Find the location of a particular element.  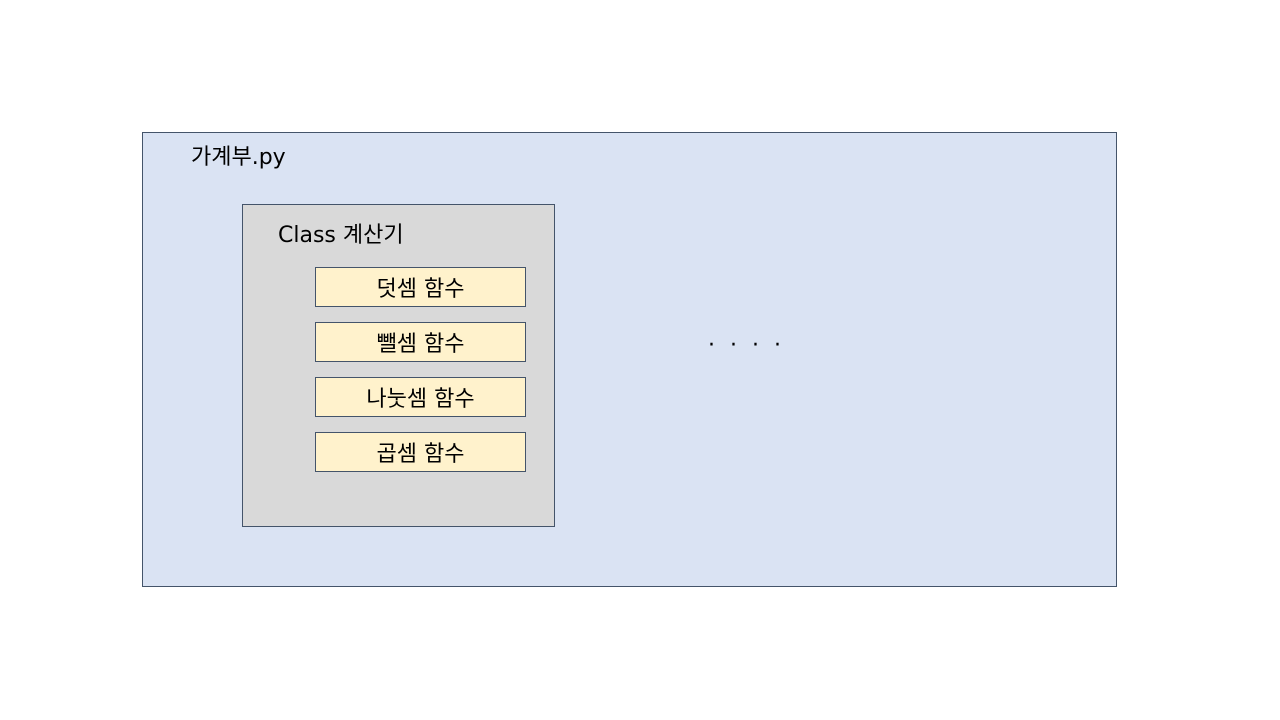

function-subtract: 뺄셈 함수 is located at coordinates (420, 342).